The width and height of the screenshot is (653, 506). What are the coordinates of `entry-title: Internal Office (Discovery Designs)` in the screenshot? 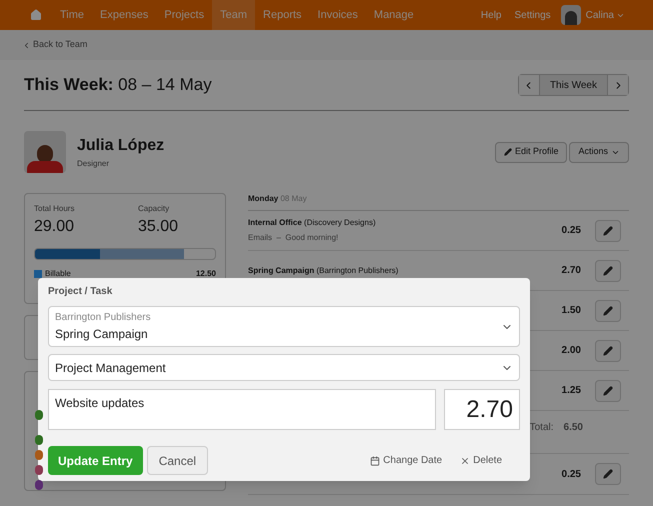 It's located at (312, 223).